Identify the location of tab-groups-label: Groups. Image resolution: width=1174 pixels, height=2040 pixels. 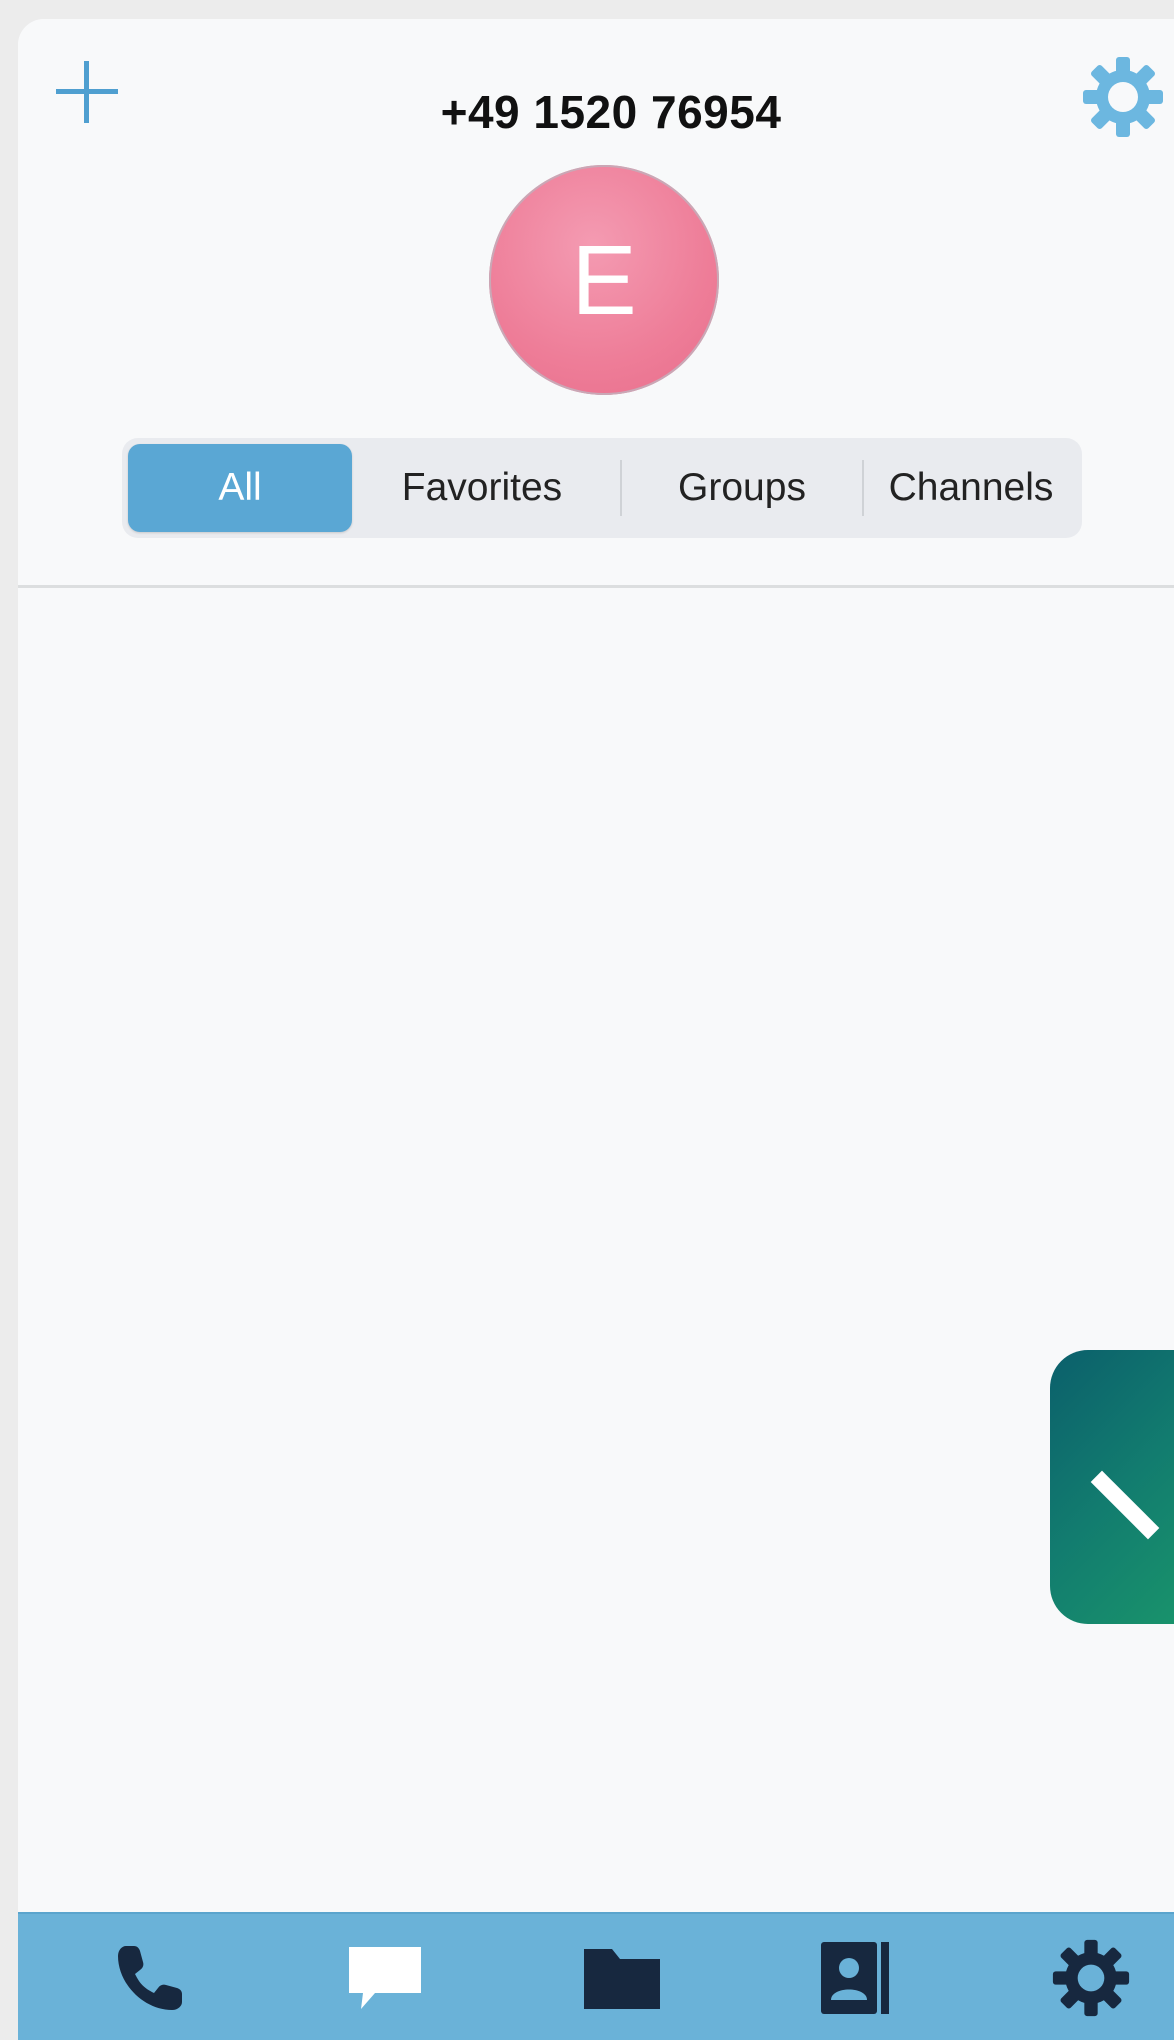
(742, 487).